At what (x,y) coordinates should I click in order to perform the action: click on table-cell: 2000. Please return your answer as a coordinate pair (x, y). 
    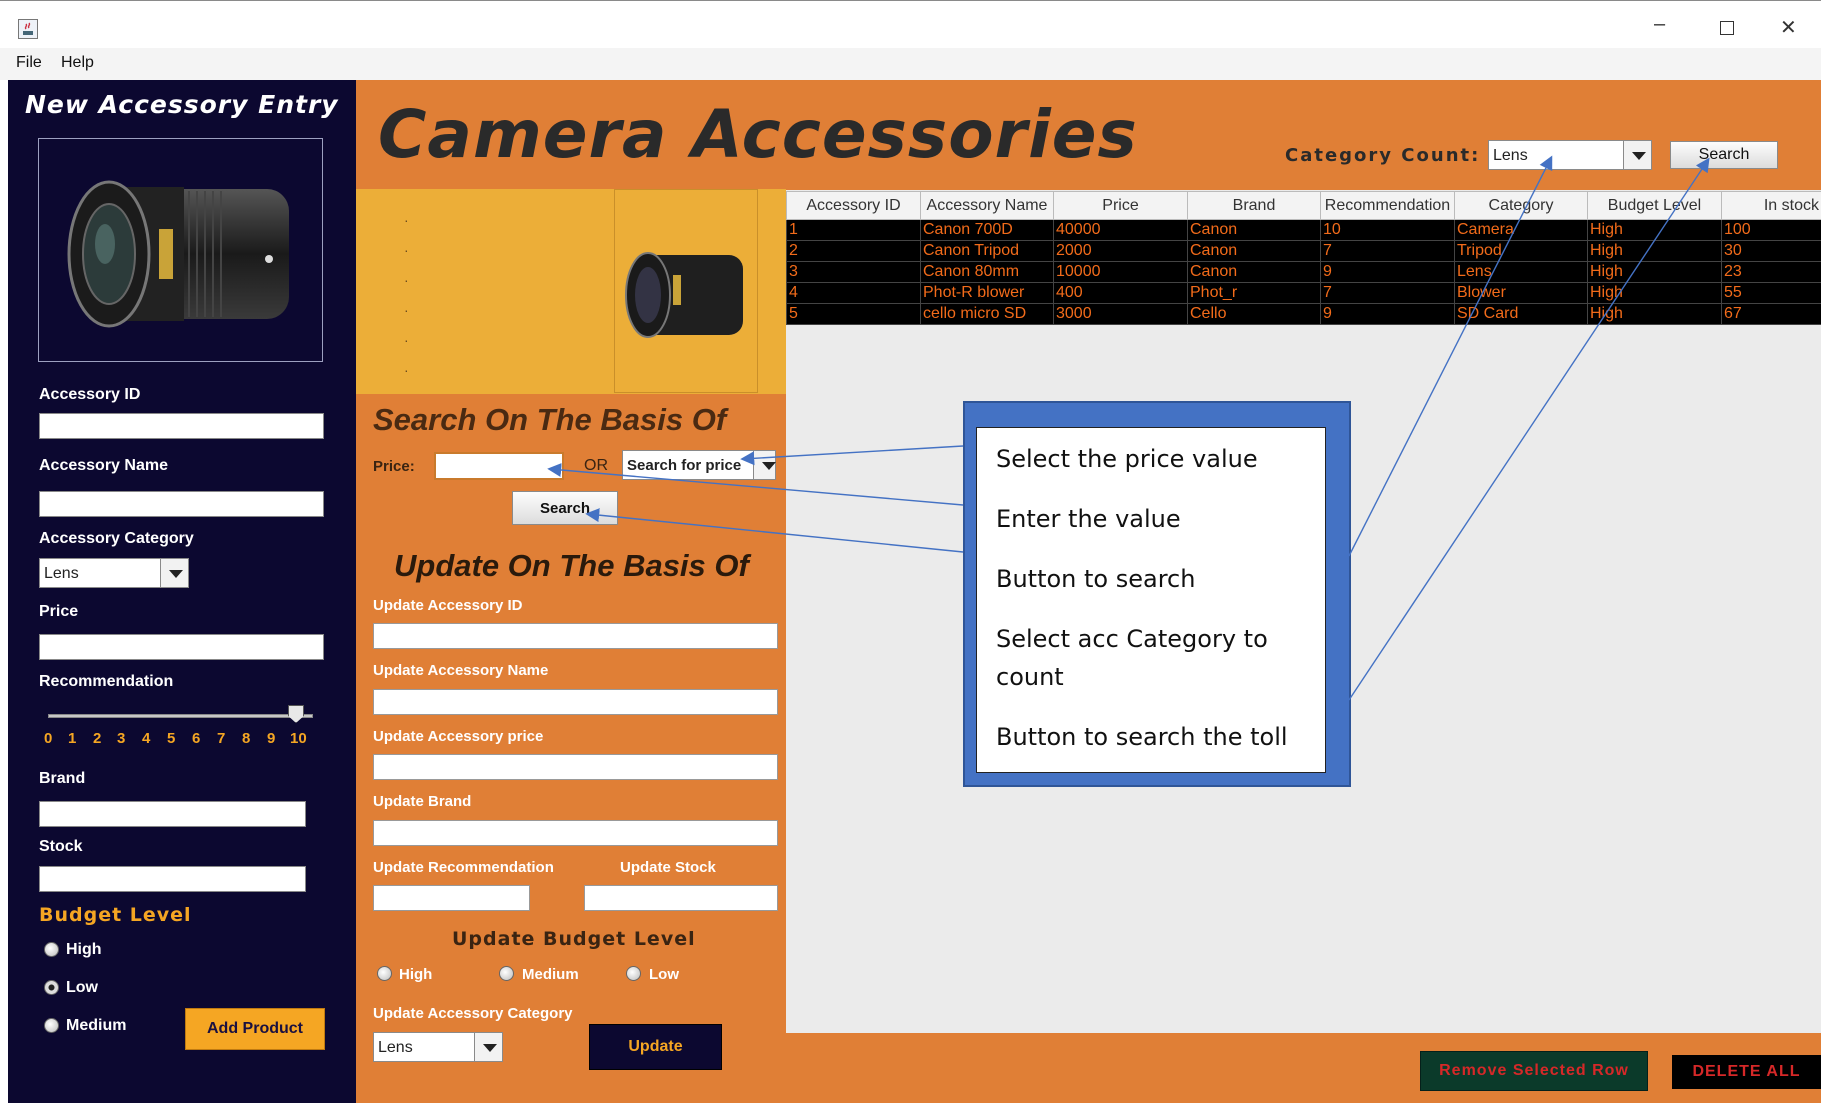
    Looking at the image, I should click on (1120, 251).